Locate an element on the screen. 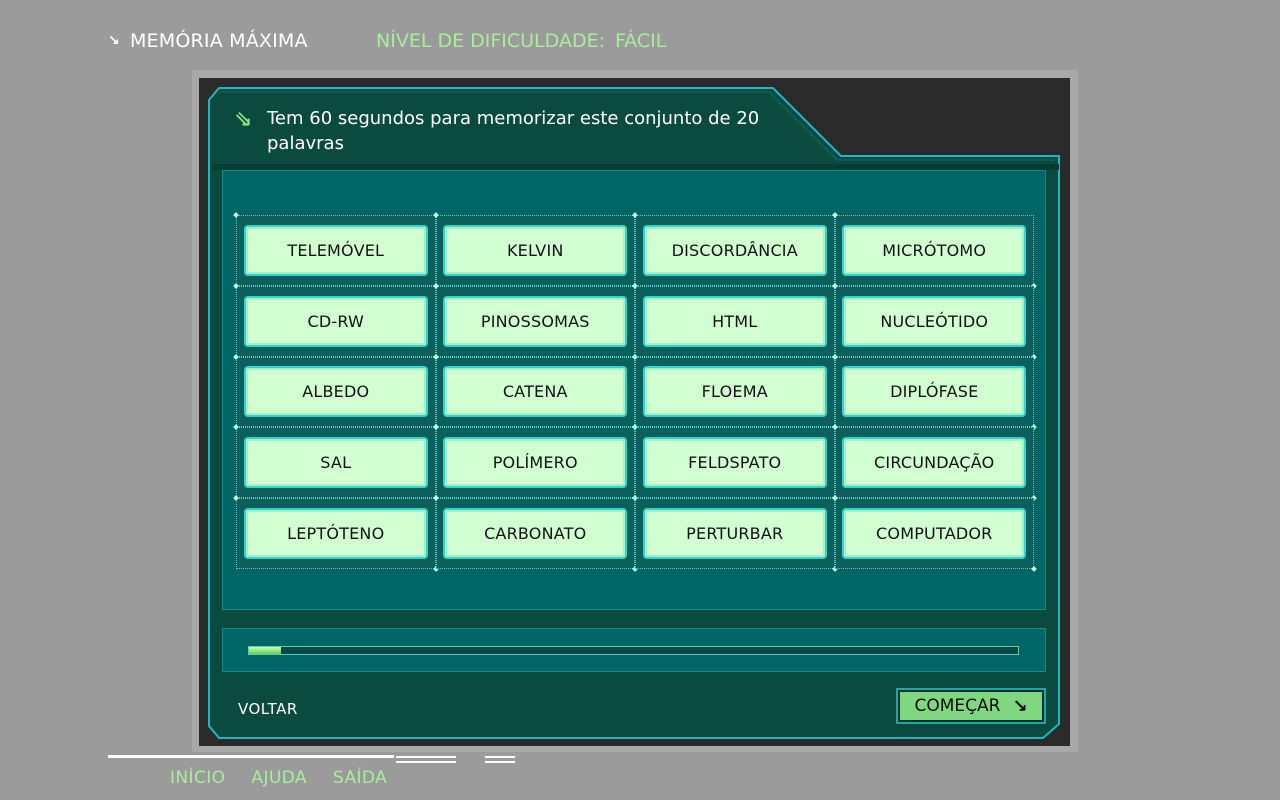 Image resolution: width=1280 pixels, height=800 pixels. difficulty-label: NÍVEL DE DIFICULDADE: is located at coordinates (490, 41).